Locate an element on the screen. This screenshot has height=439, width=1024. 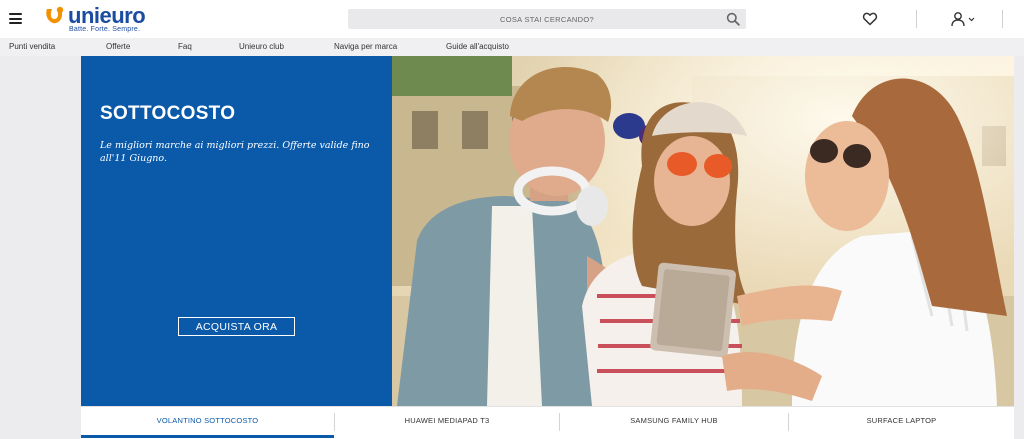
tab-surface-laptop: SURFACE LAPTOP is located at coordinates (901, 422).